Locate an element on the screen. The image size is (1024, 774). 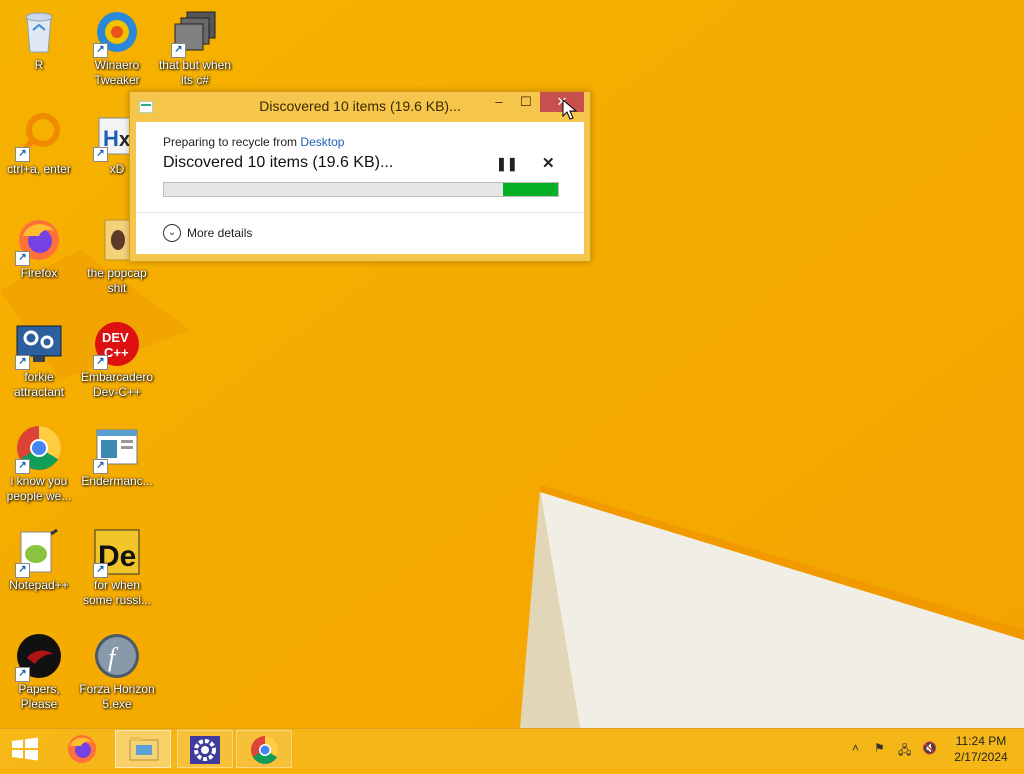
devcpp-icon: DEV C++ ↗ is located at coordinates (117, 345).